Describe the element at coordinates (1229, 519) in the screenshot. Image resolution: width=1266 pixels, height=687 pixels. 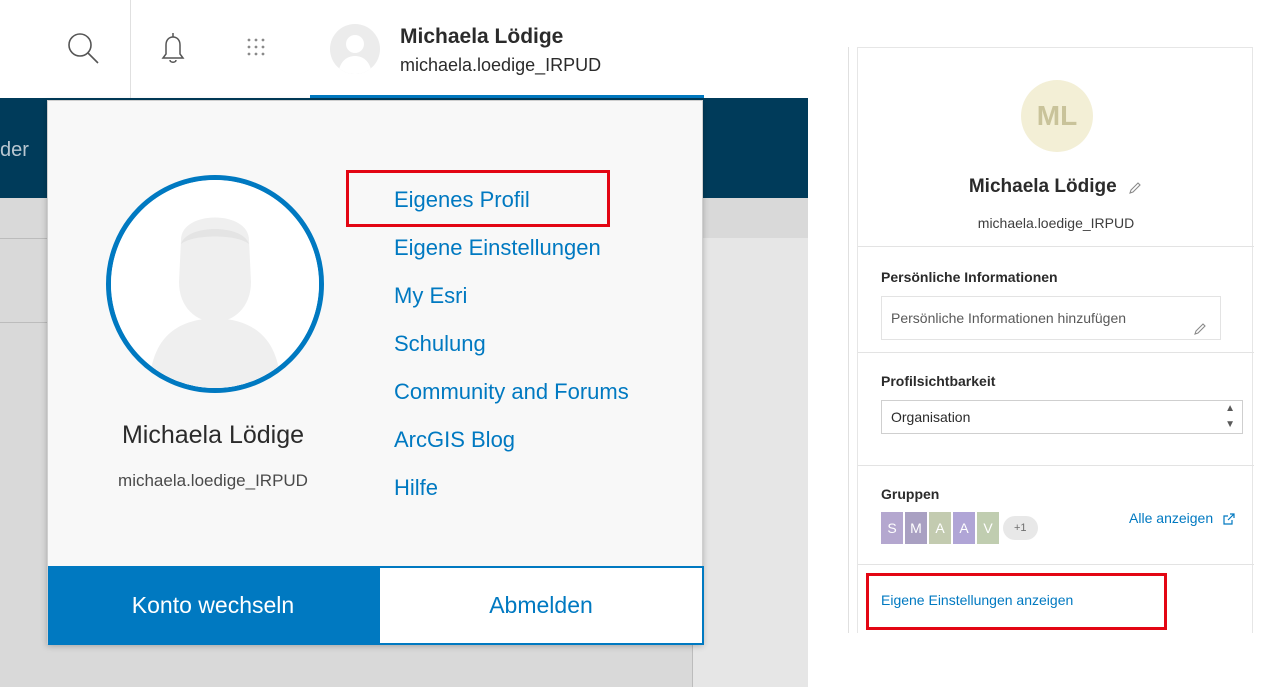
I see `external-link-icon` at that location.